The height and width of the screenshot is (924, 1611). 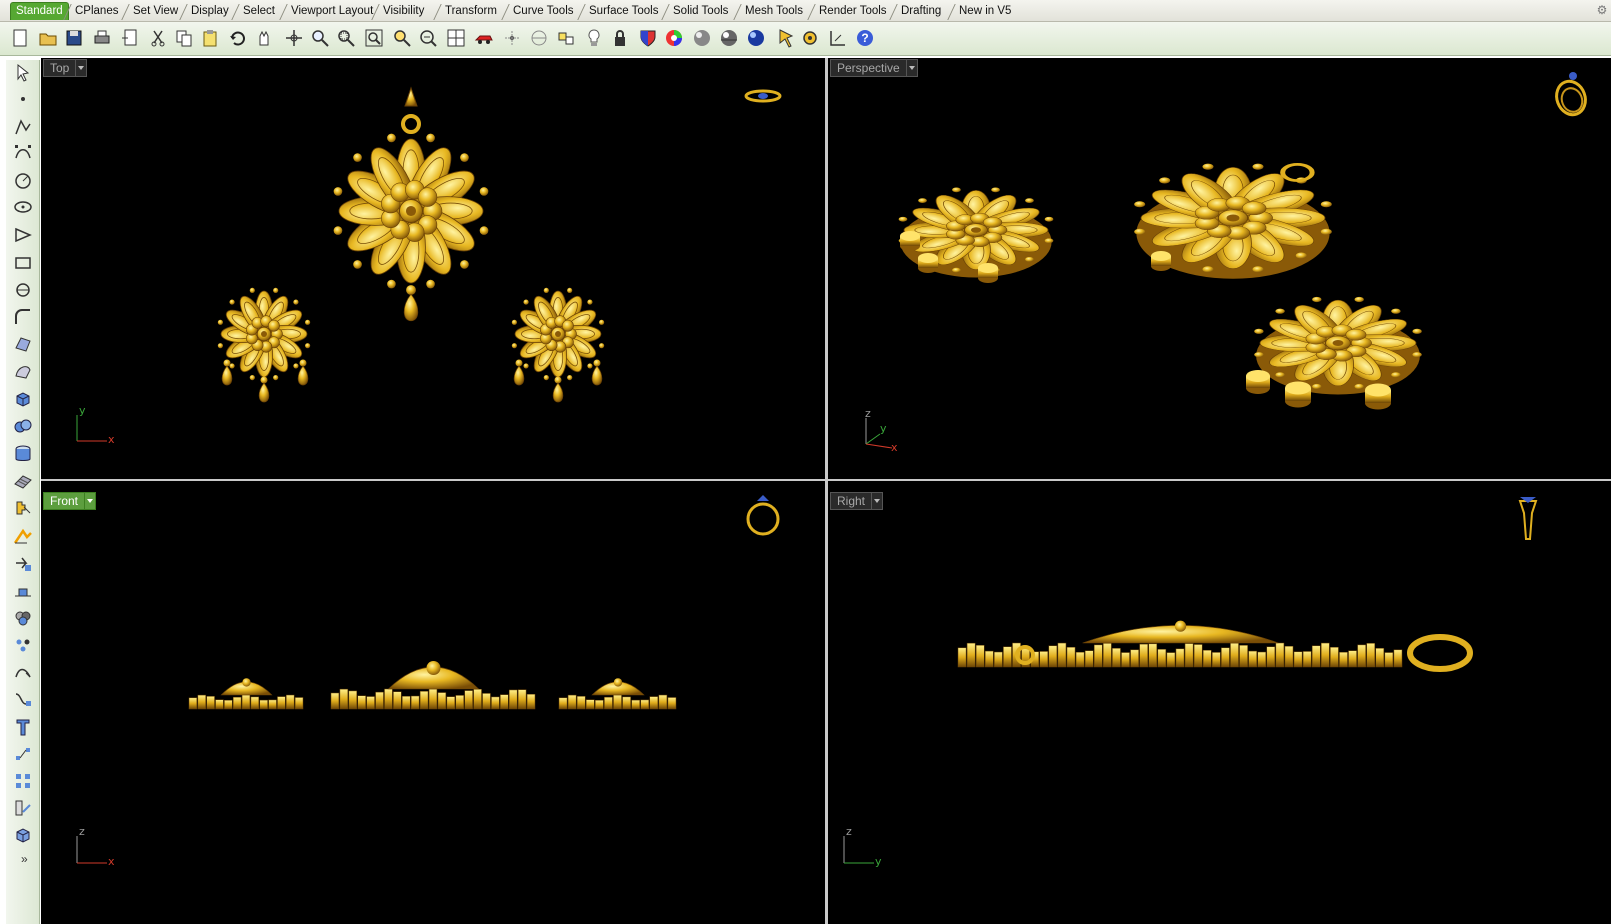 I want to click on tab-visibility: Visibility, so click(x=403, y=12).